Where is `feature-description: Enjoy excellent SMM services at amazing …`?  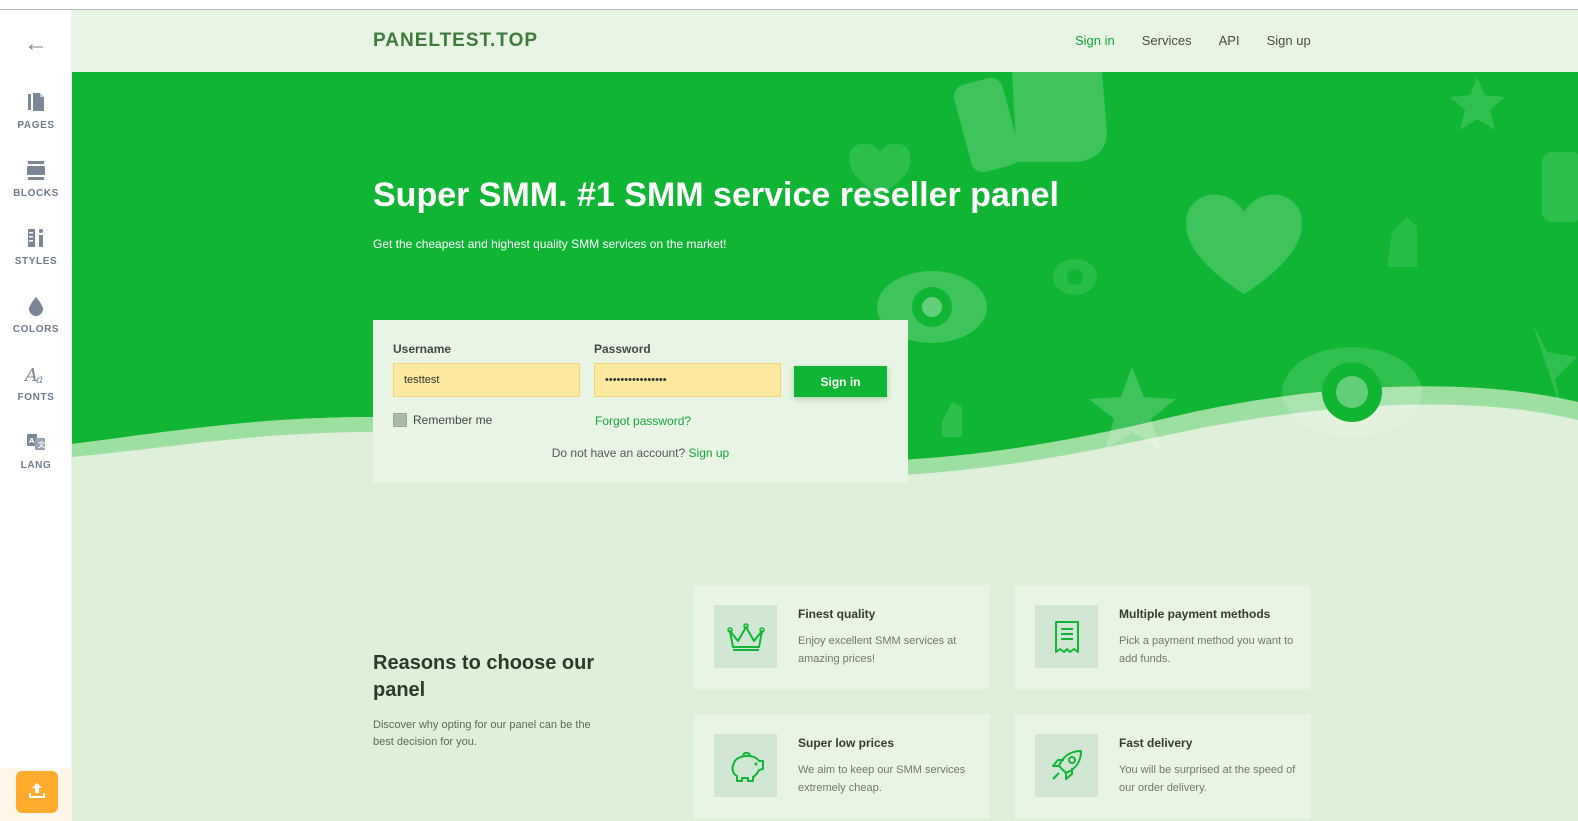
feature-description: Enjoy excellent SMM services at amazing … is located at coordinates (877, 650).